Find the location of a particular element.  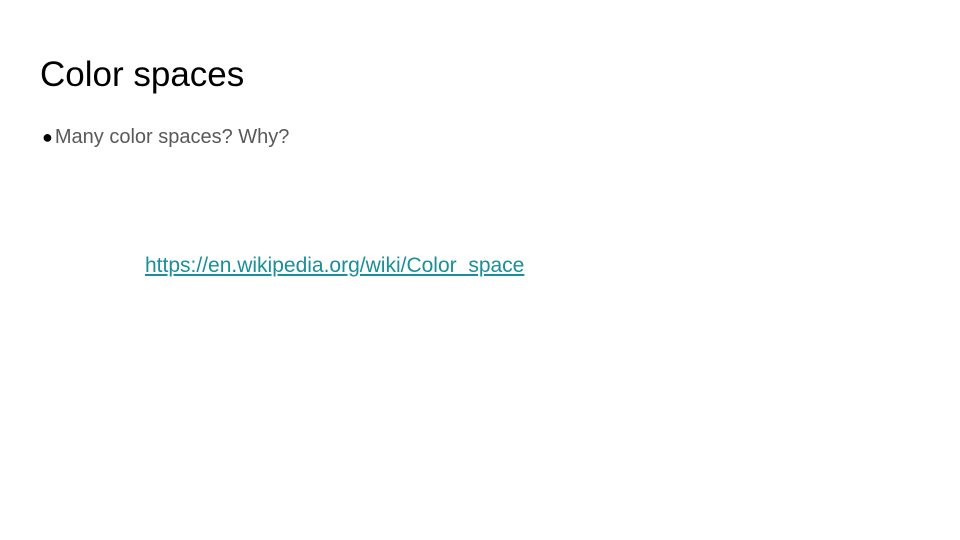

bullet-item: ● Many color spaces? Why? is located at coordinates (165, 137).